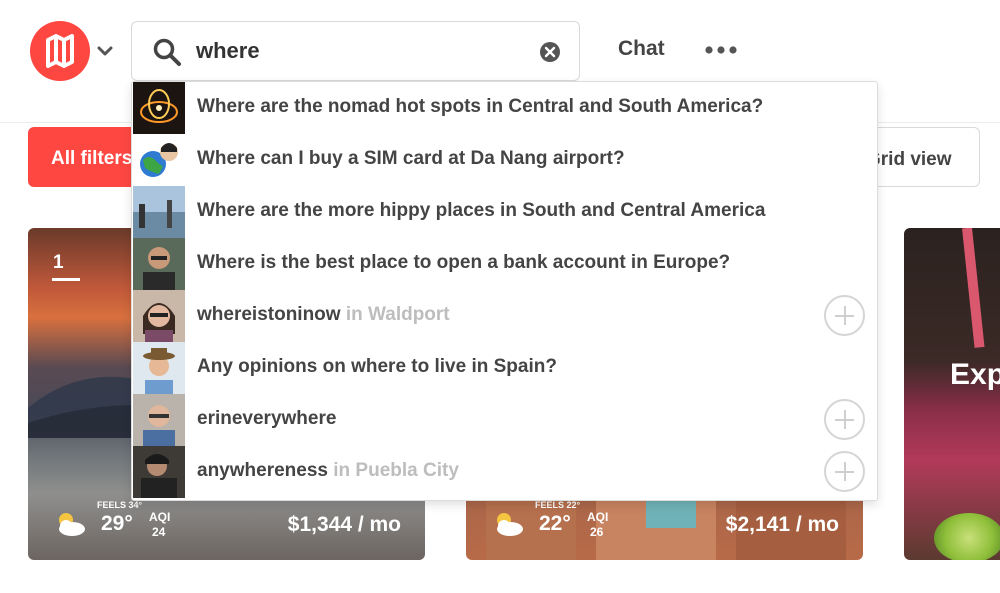 The height and width of the screenshot is (593, 1000). I want to click on nomad-list-logo-icon, so click(60, 51).